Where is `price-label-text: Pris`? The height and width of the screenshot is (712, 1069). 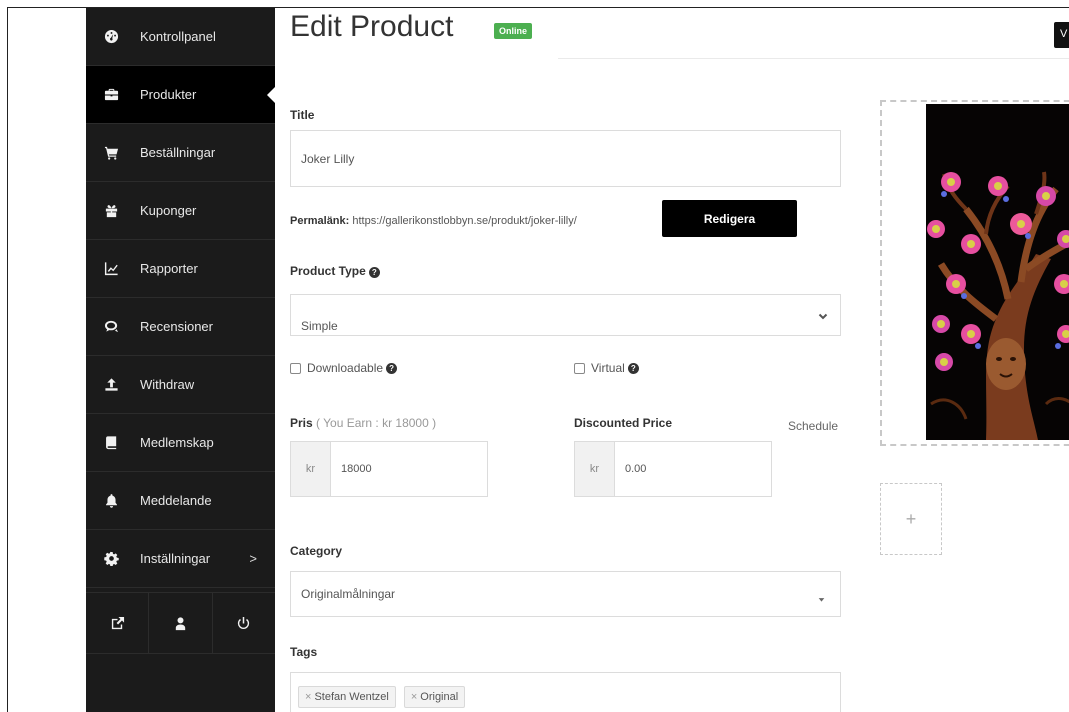
price-label-text: Pris is located at coordinates (301, 423).